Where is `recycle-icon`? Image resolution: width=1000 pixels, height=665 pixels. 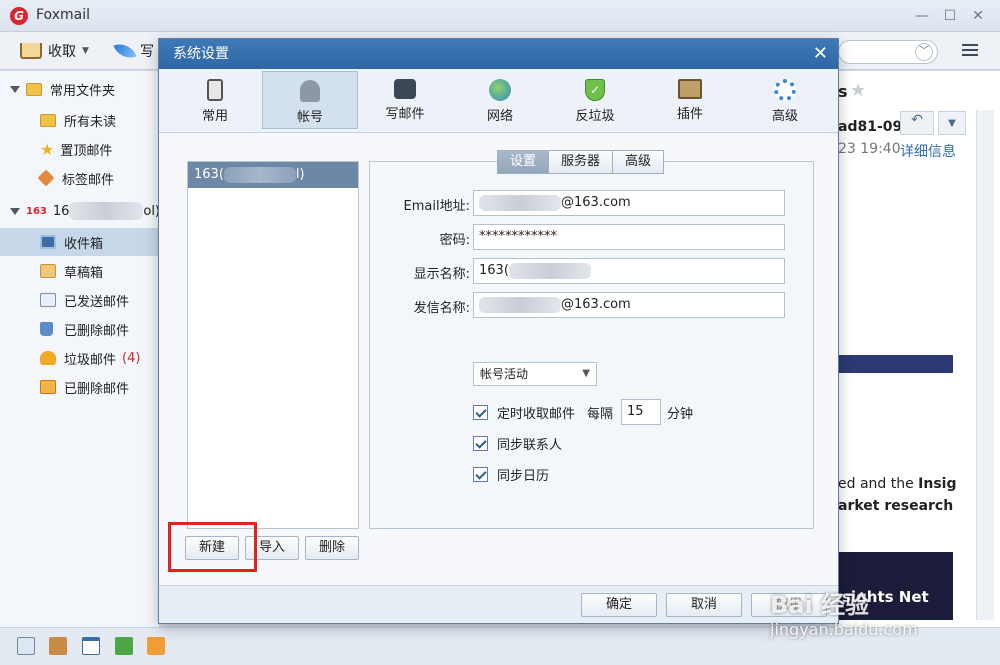 recycle-icon is located at coordinates (48, 387).